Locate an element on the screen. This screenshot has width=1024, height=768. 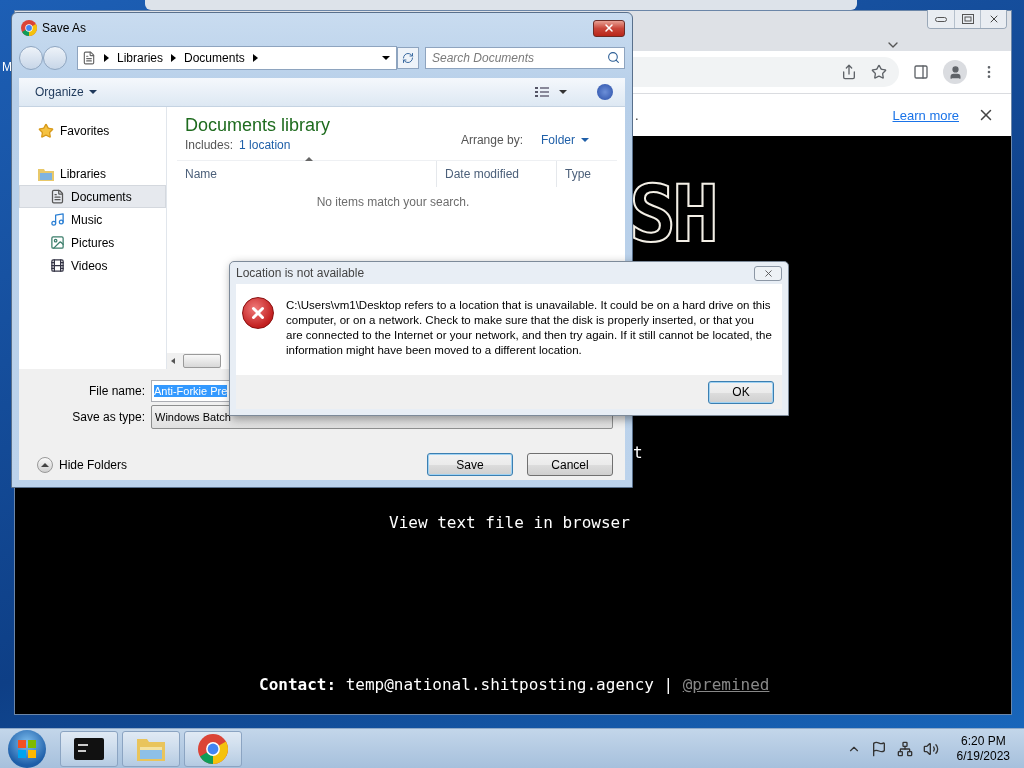
includes-label: Includes: is located at coordinates (209, 145).